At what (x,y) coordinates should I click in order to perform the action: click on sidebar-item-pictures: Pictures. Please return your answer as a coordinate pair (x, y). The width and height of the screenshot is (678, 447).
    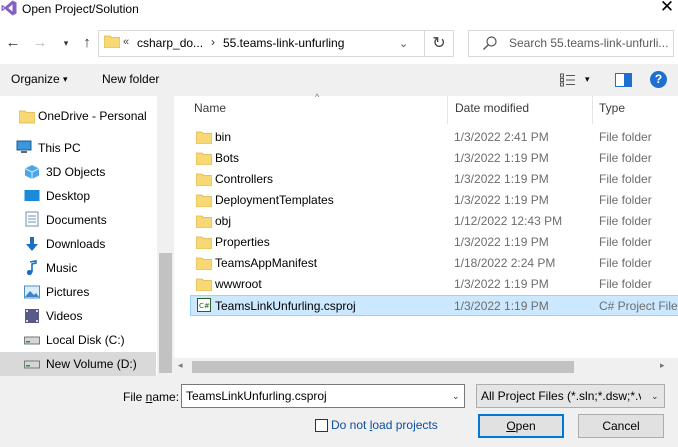
    Looking at the image, I should click on (78, 292).